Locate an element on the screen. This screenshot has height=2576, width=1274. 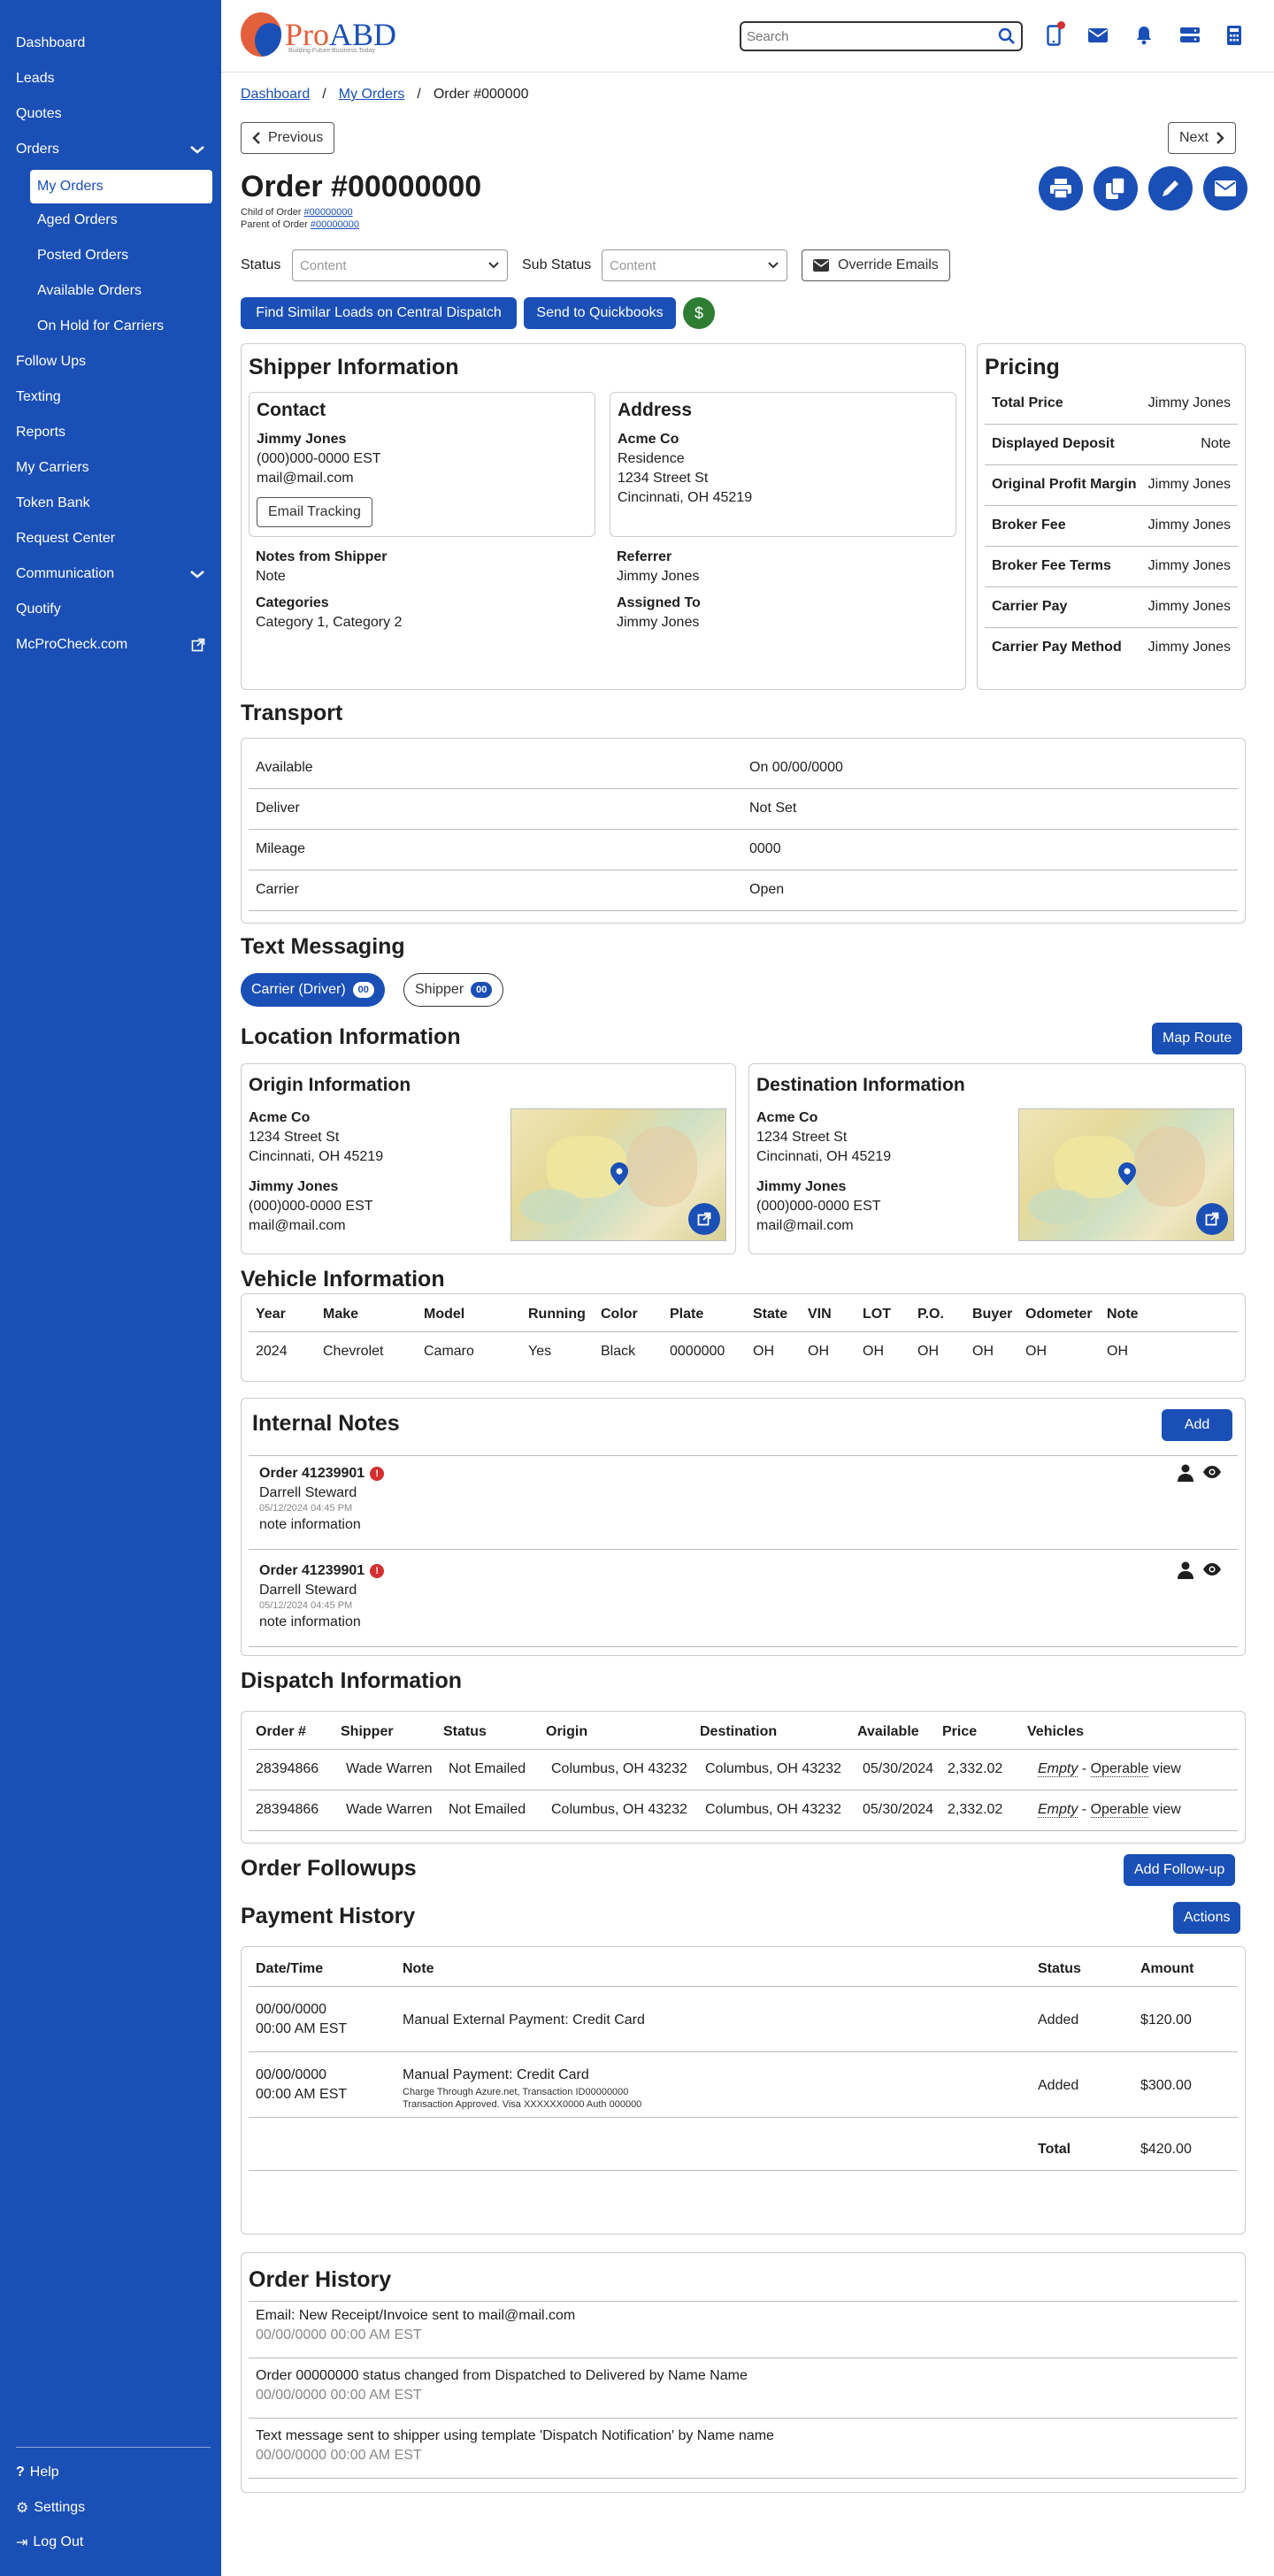
dispatch-header: Origin is located at coordinates (567, 1731).